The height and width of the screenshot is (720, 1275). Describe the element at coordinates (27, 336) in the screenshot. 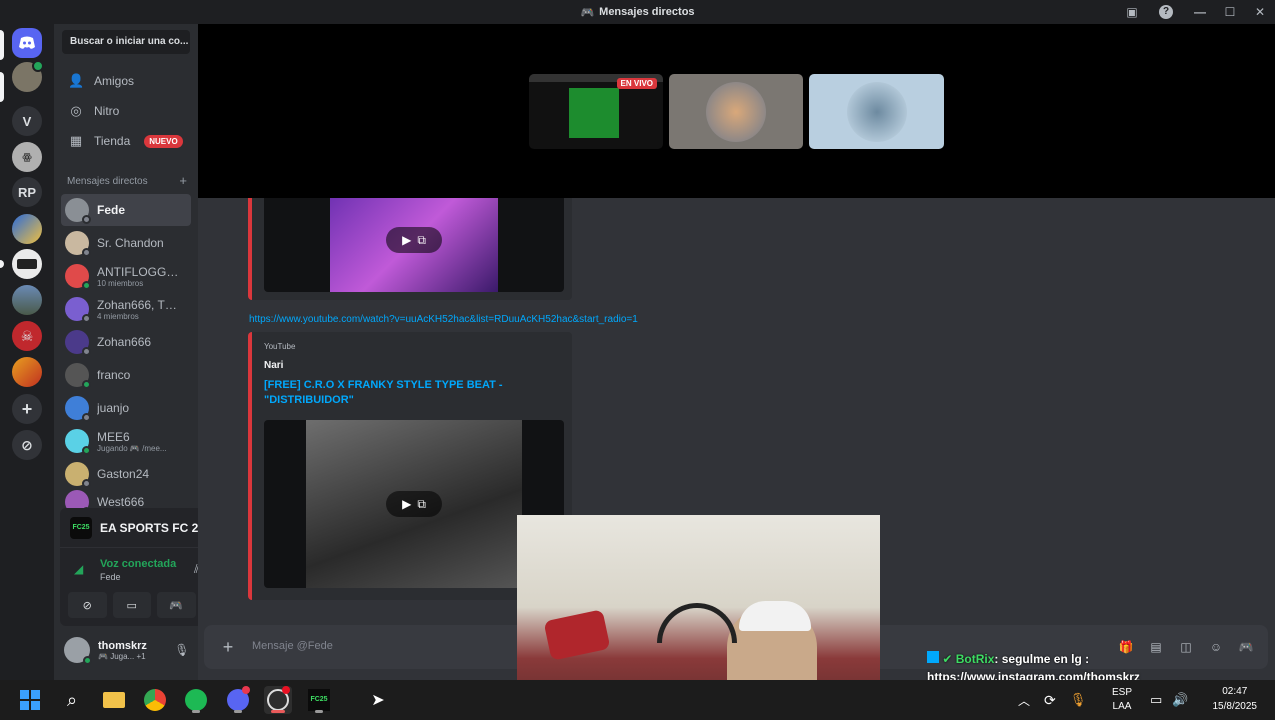

I see `server-skull: ☠` at that location.